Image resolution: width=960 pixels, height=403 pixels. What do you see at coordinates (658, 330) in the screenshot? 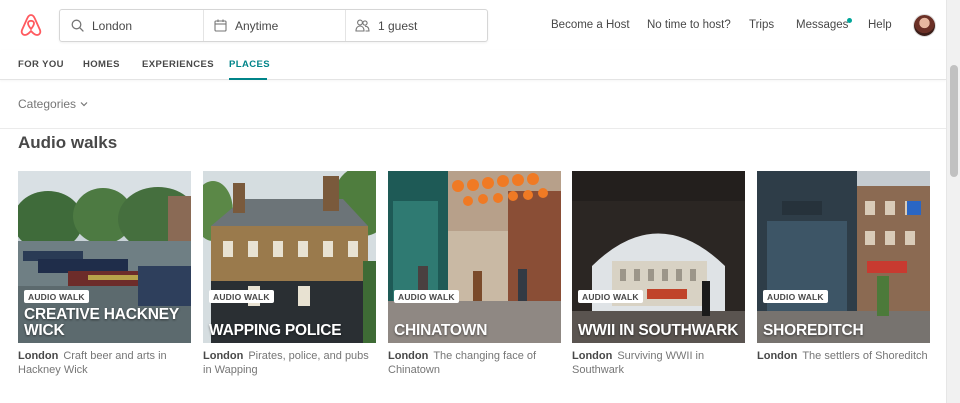
I see `card-title: WWII IN SOUTHWARK` at bounding box center [658, 330].